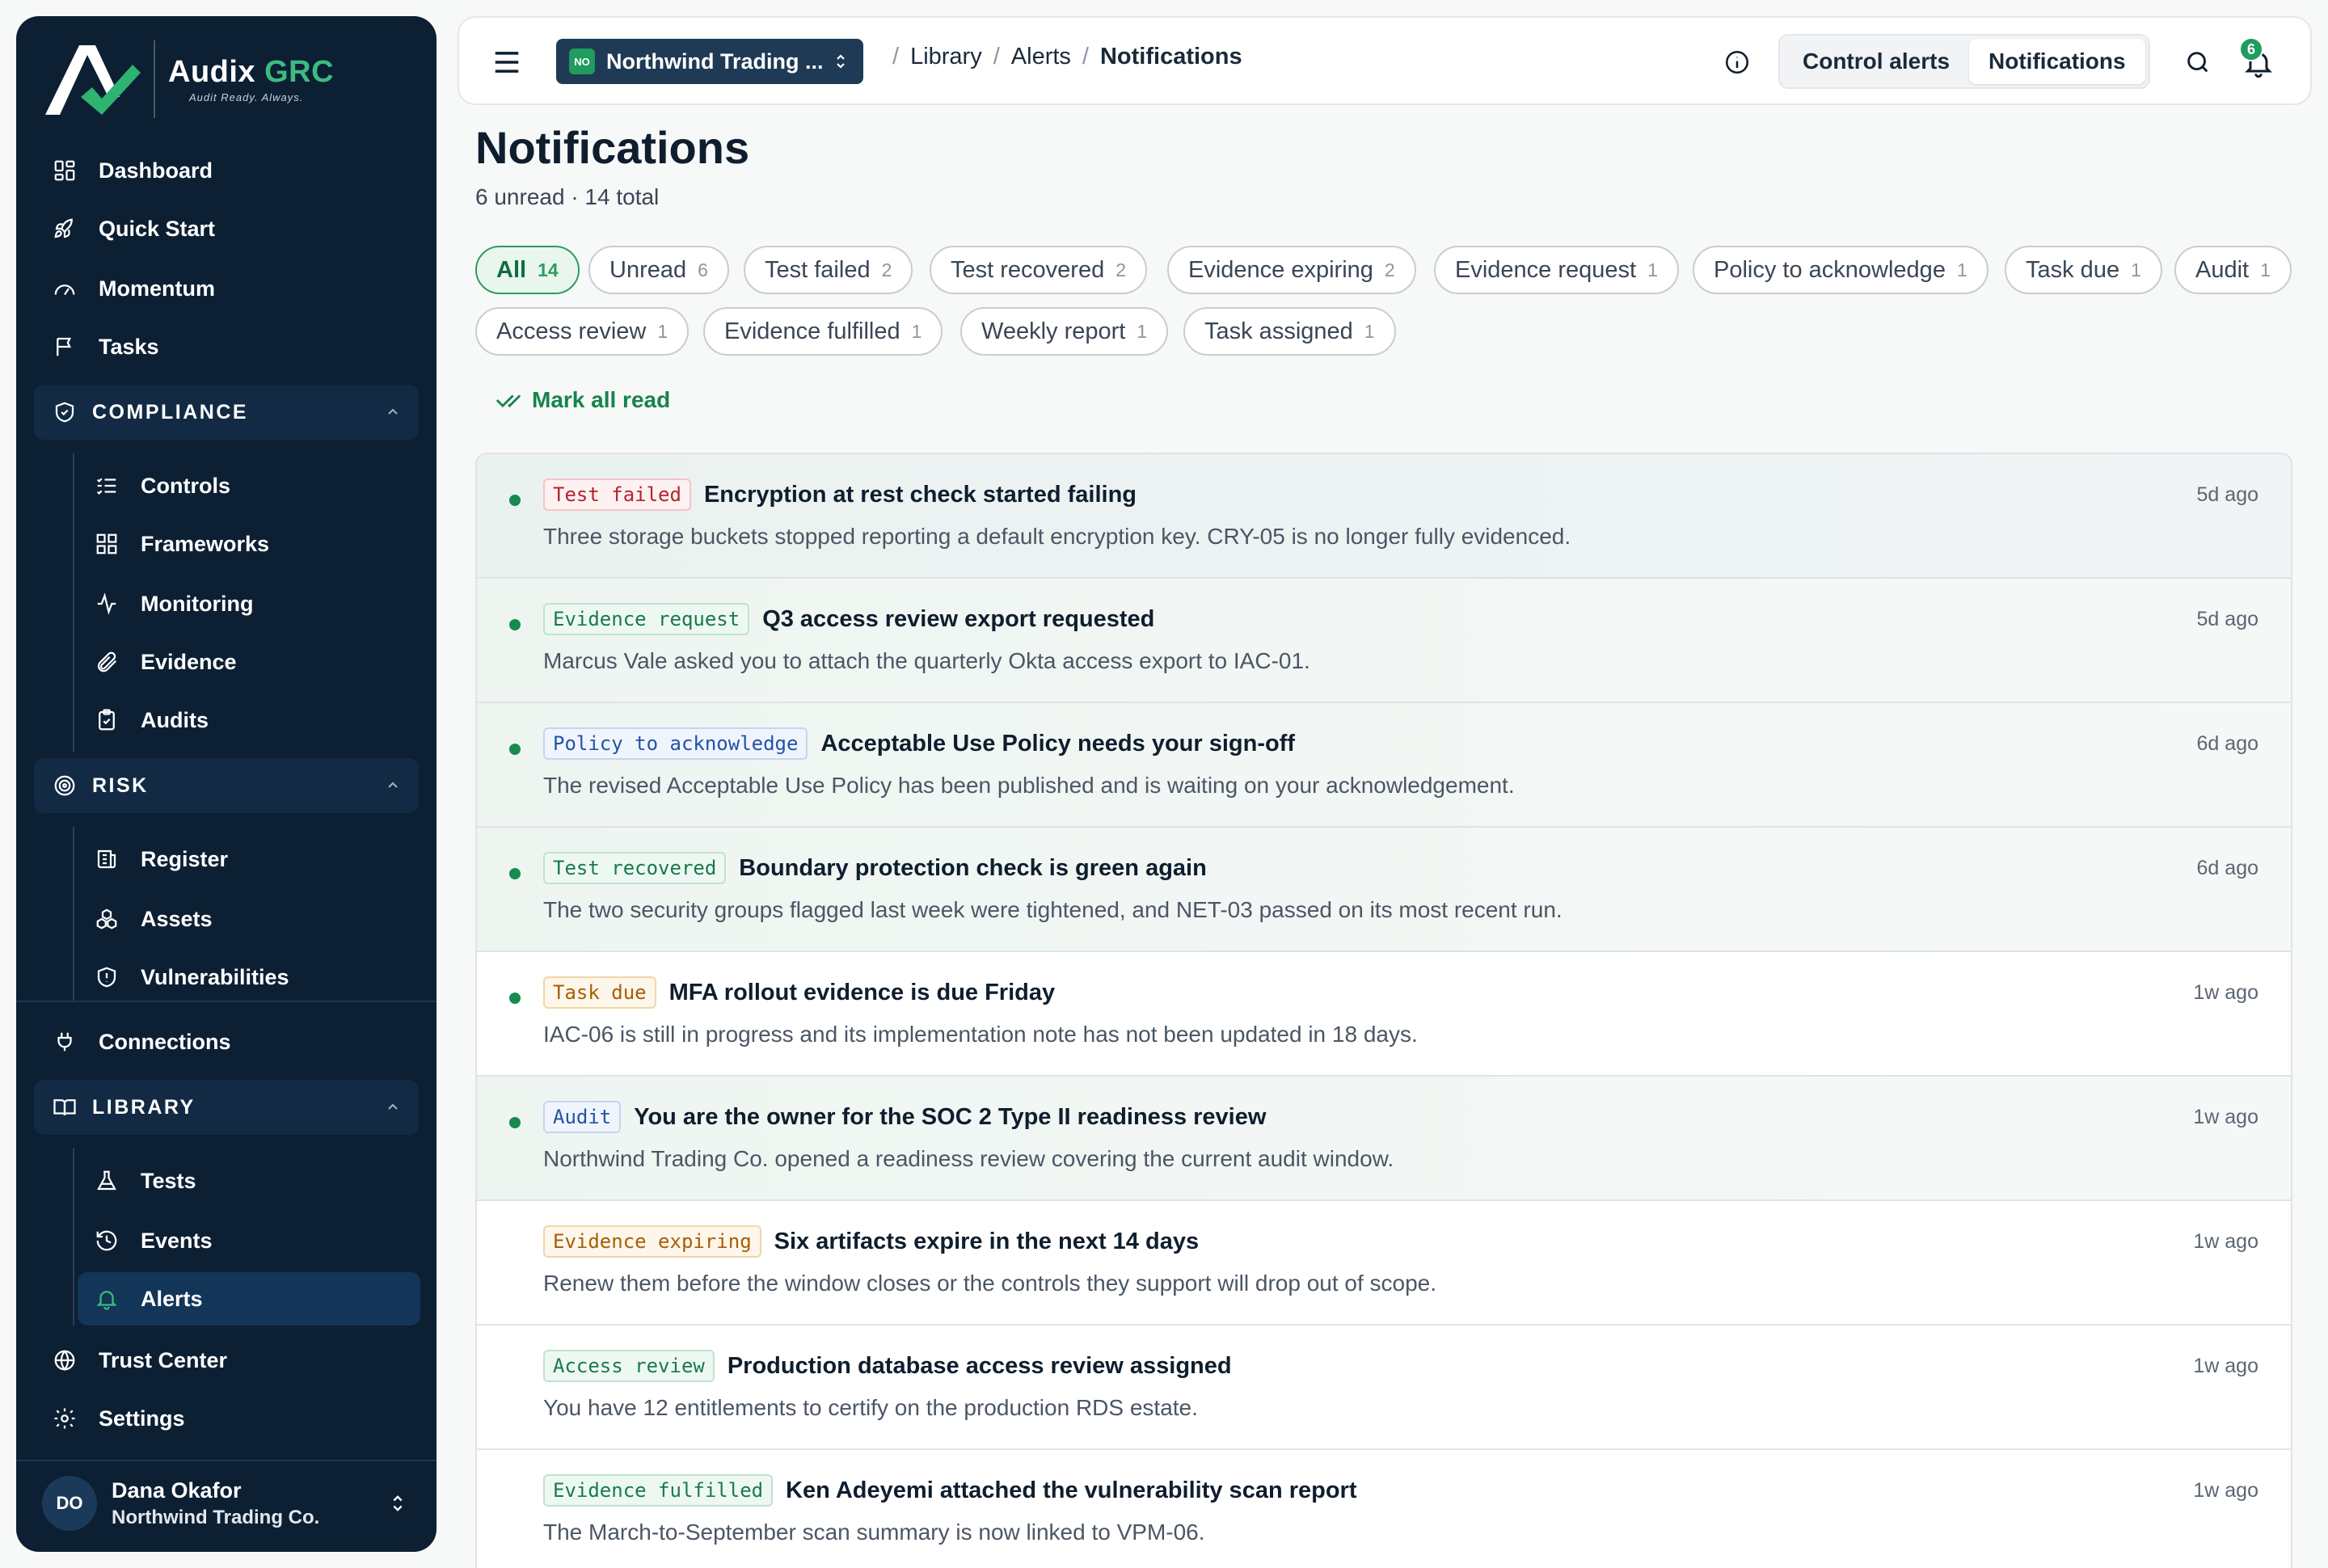  What do you see at coordinates (240, 288) in the screenshot?
I see `sidebar-item-momentum: Momentum` at bounding box center [240, 288].